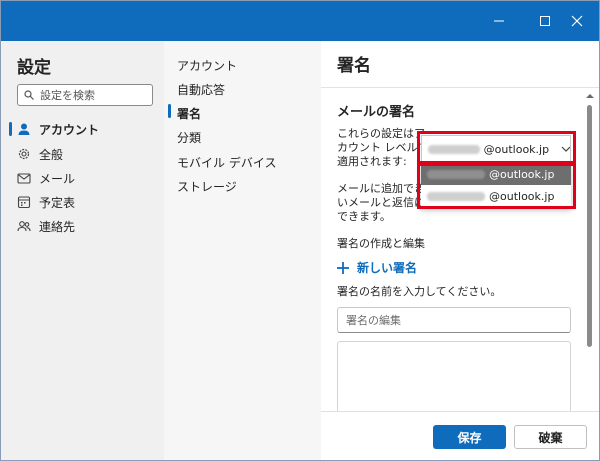 Image resolution: width=600 pixels, height=461 pixels. I want to click on scroll-up-icon, so click(590, 96).